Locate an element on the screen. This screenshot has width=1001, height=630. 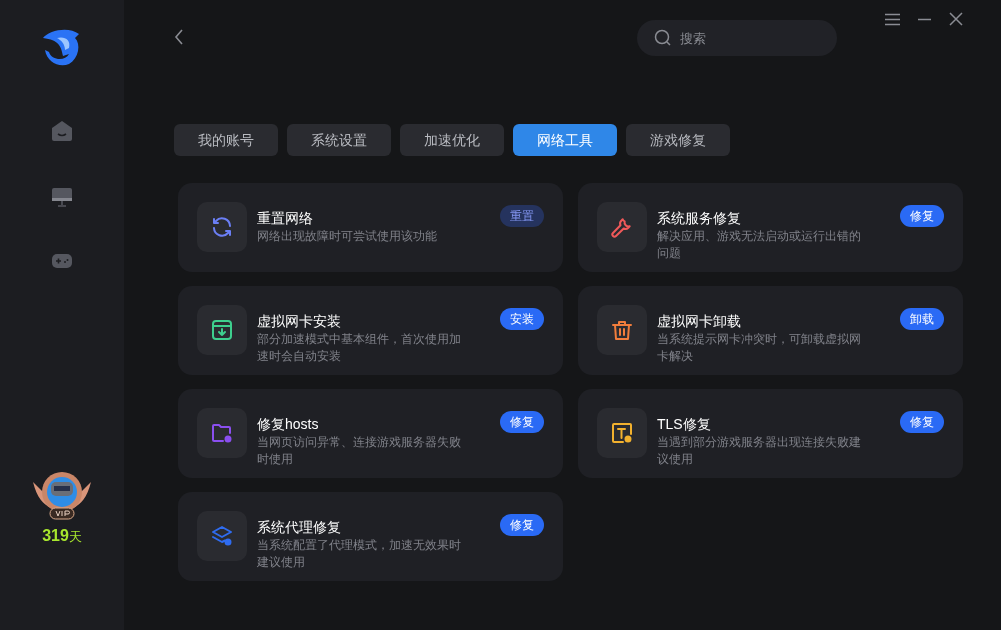
tool-title: 重置网络 is located at coordinates (285, 218).